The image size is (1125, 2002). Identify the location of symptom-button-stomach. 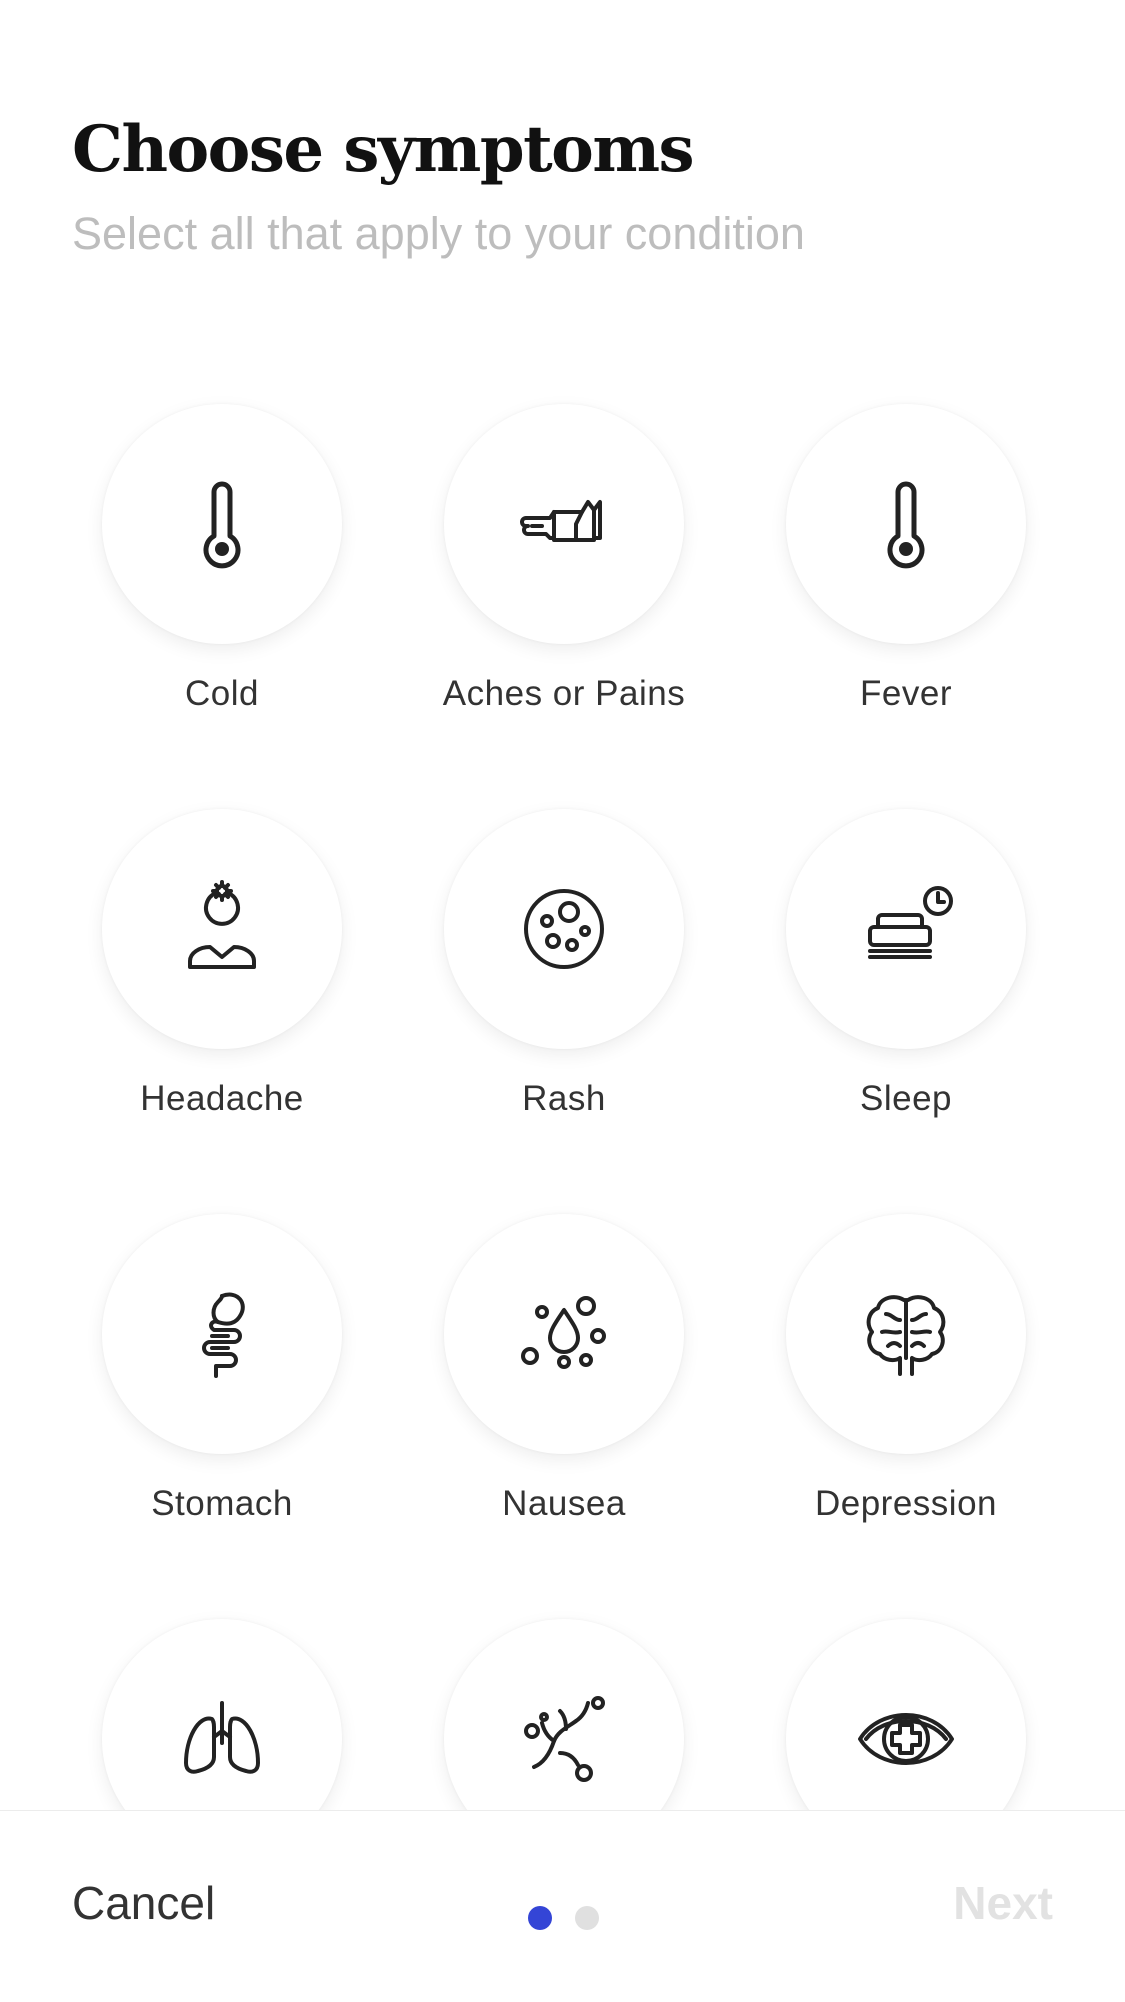
(222, 1334).